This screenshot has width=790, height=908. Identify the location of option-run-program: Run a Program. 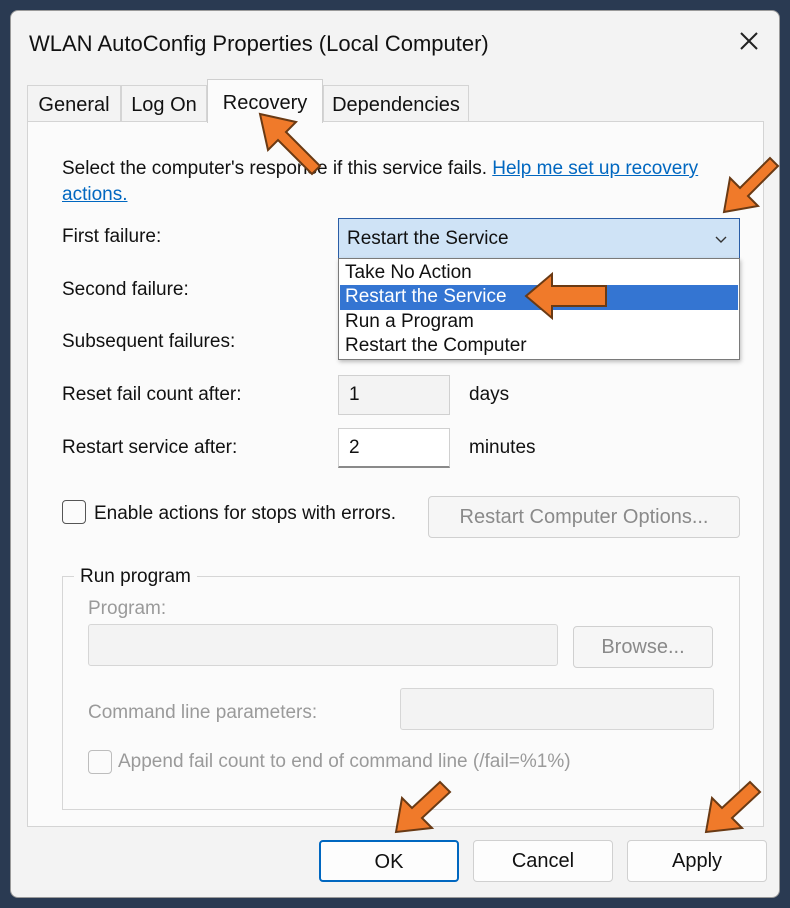
(539, 322).